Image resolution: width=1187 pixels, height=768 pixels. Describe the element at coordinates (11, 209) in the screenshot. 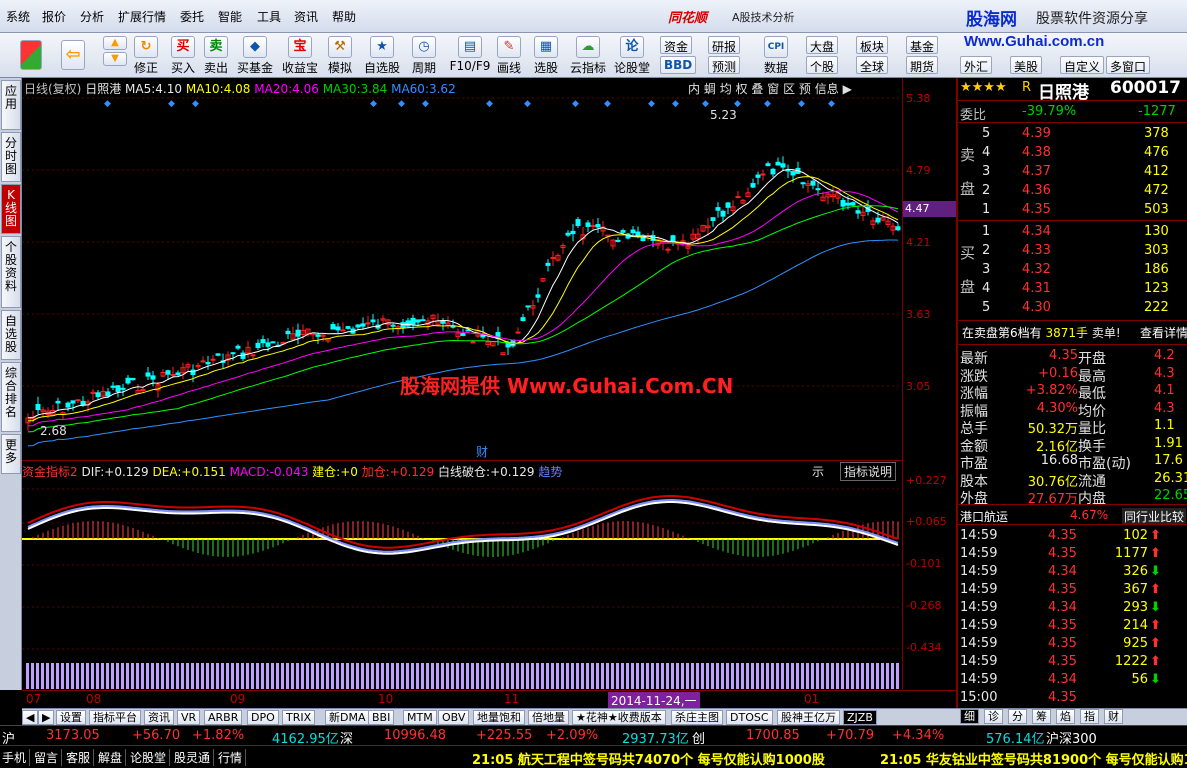

I see `tab-kline: K线图` at that location.